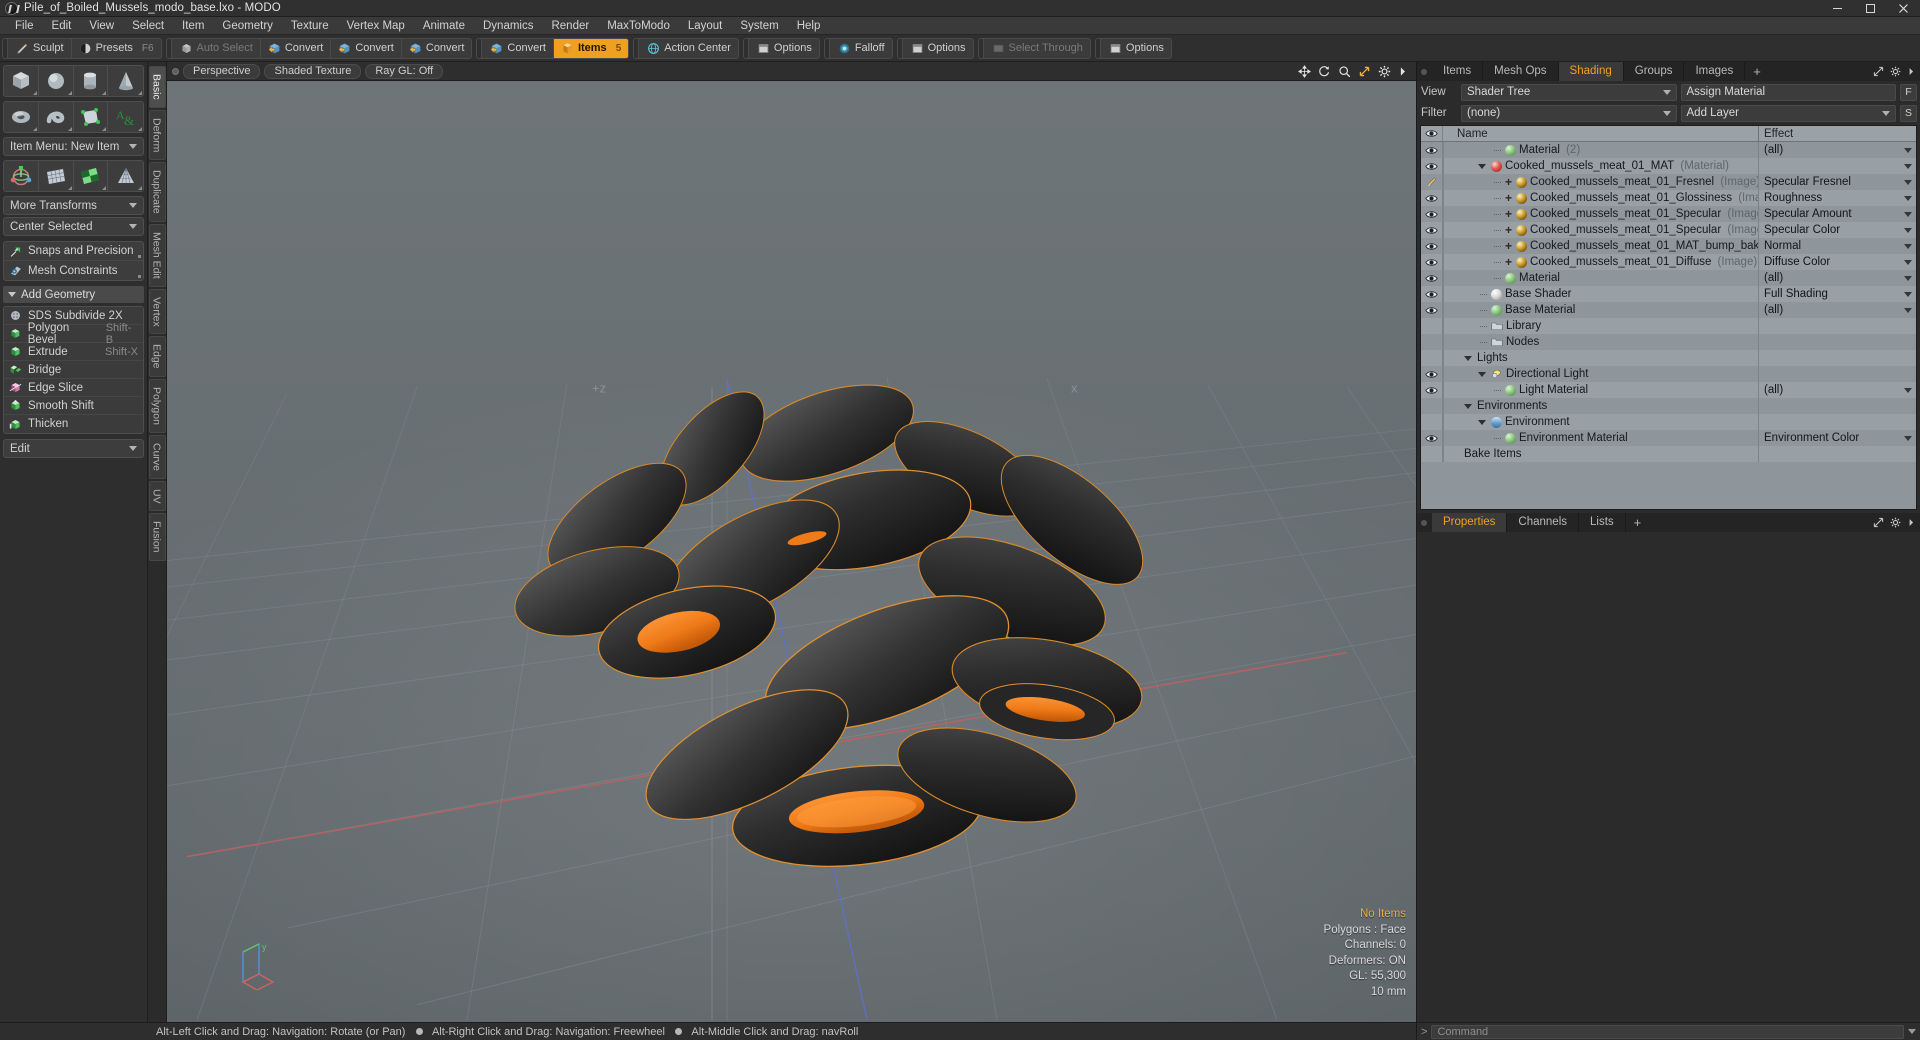  I want to click on tool-polygon-bevel: Polygon Bevel Shift-B, so click(73, 334).